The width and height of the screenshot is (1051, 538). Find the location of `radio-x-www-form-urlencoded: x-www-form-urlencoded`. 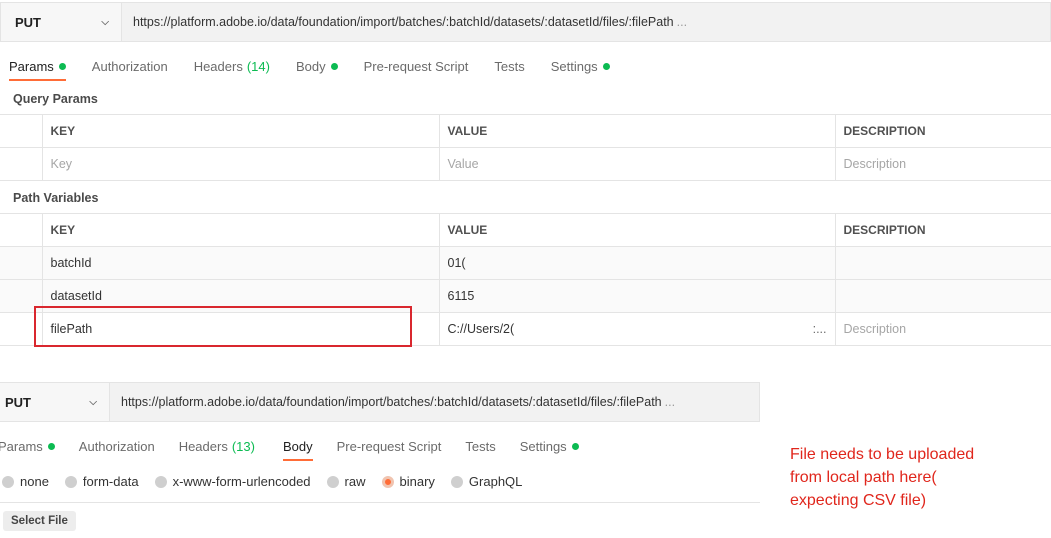

radio-x-www-form-urlencoded: x-www-form-urlencoded is located at coordinates (232, 481).